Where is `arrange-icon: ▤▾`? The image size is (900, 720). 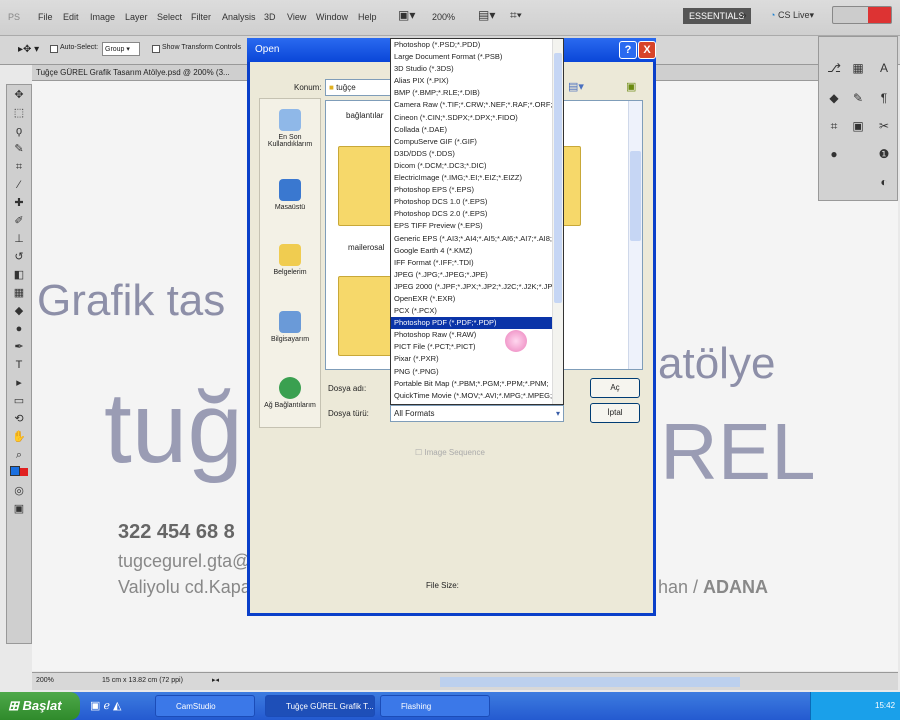 arrange-icon: ▤▾ is located at coordinates (486, 15).